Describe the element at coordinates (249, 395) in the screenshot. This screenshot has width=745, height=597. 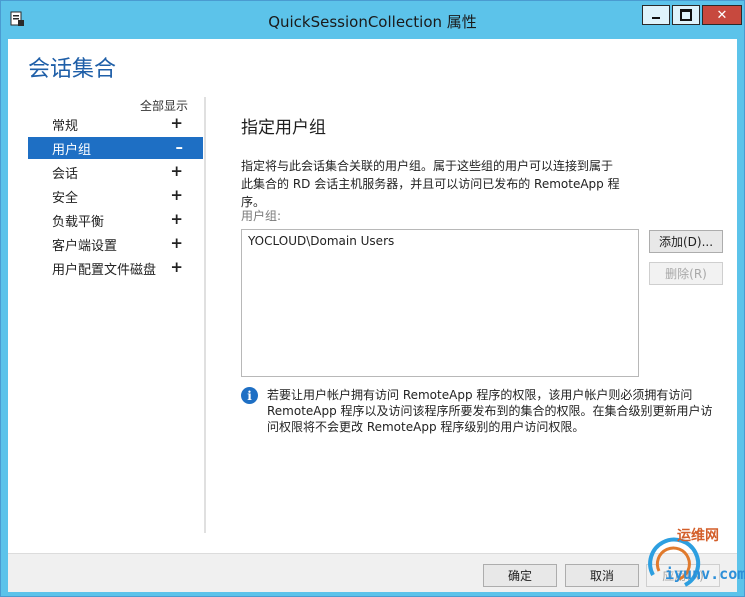
I see `info-icon: i` at that location.